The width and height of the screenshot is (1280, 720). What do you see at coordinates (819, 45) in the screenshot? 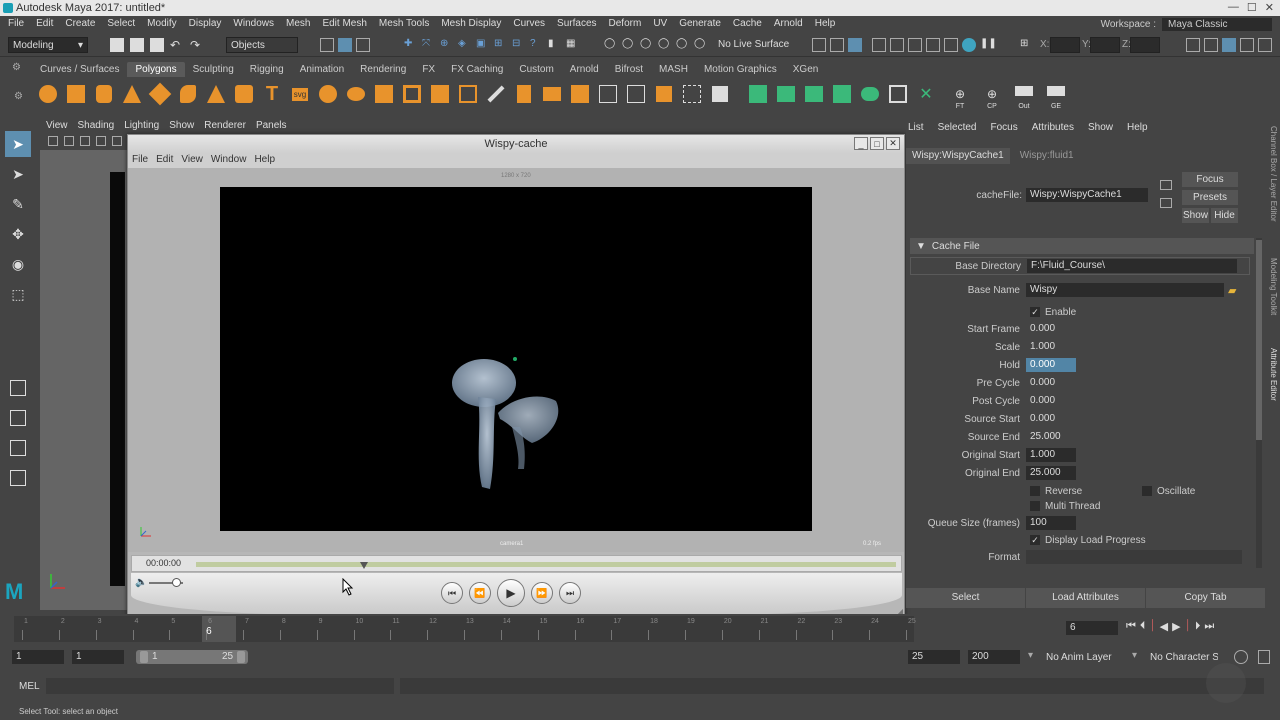
I see `render-frame-icon` at bounding box center [819, 45].